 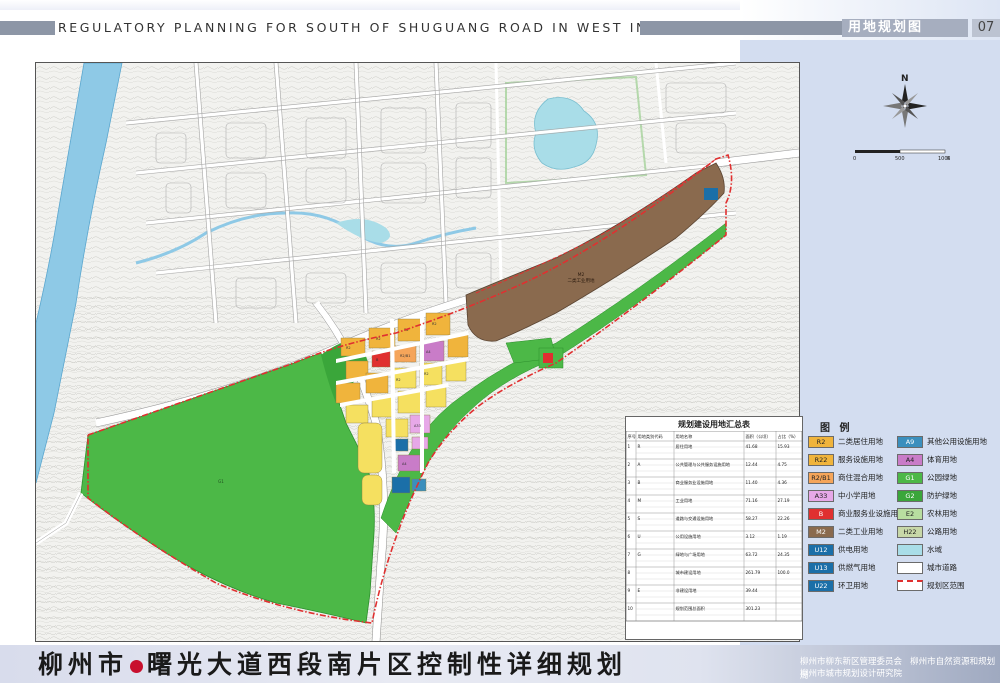 I want to click on table-cell: 非建设用地, so click(x=687, y=590).